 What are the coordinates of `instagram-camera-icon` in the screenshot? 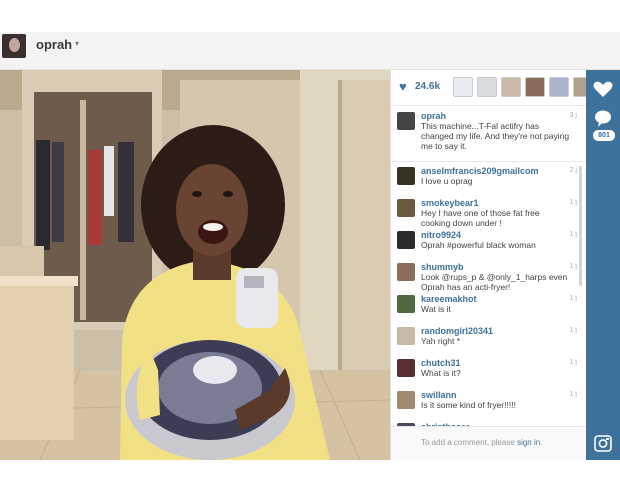 It's located at (603, 443).